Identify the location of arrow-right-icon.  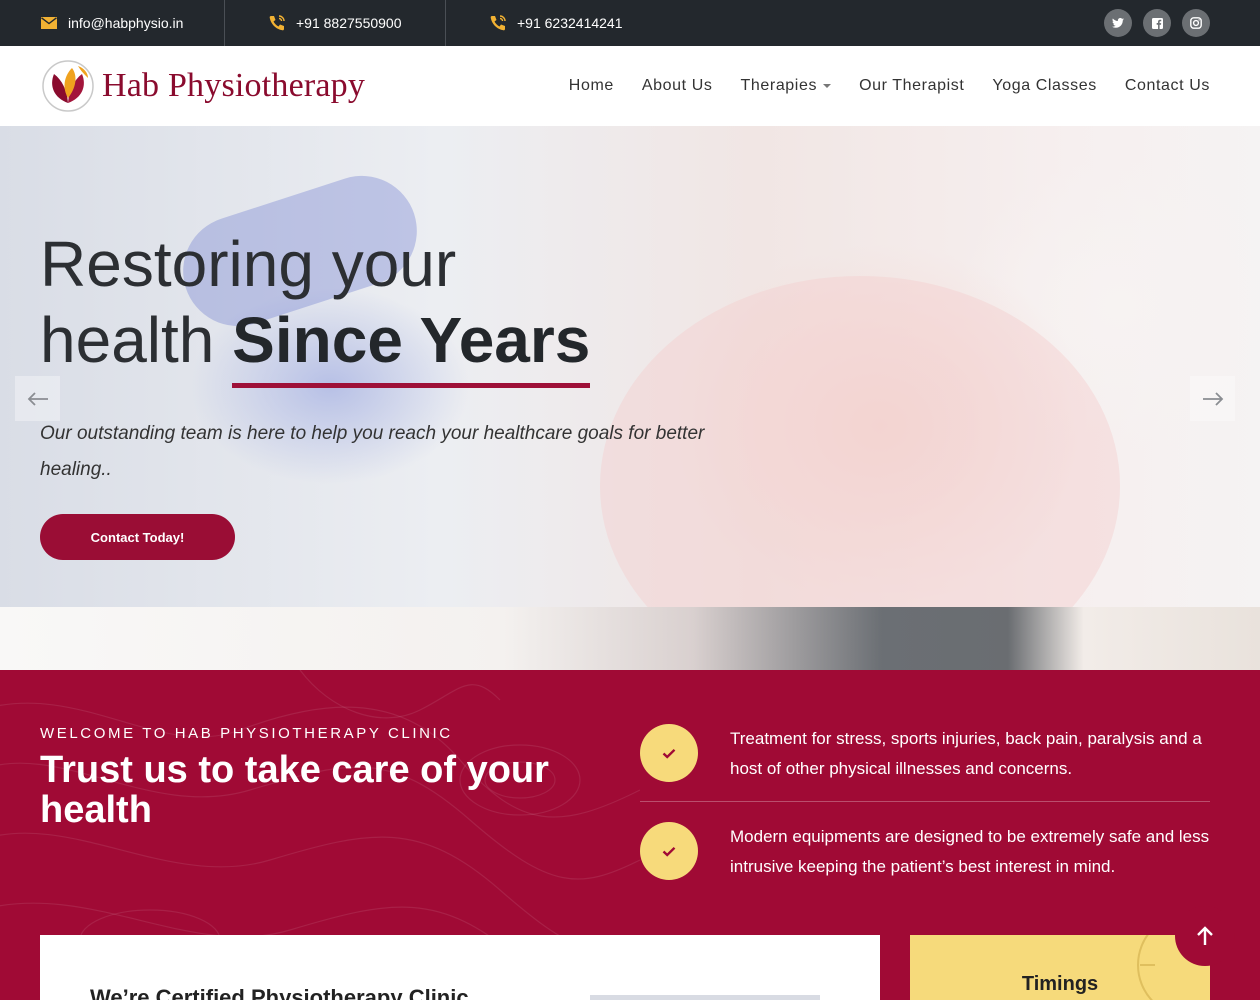
(1212, 398).